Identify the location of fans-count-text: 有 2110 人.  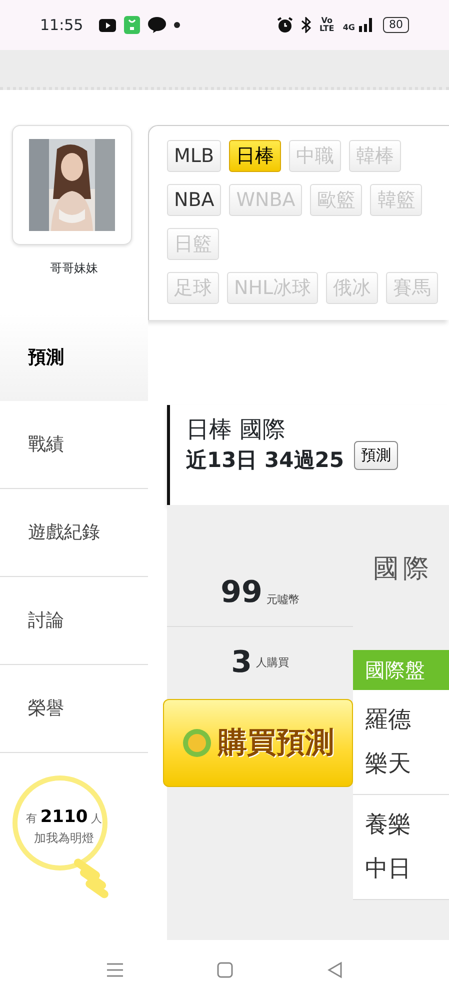
(64, 817).